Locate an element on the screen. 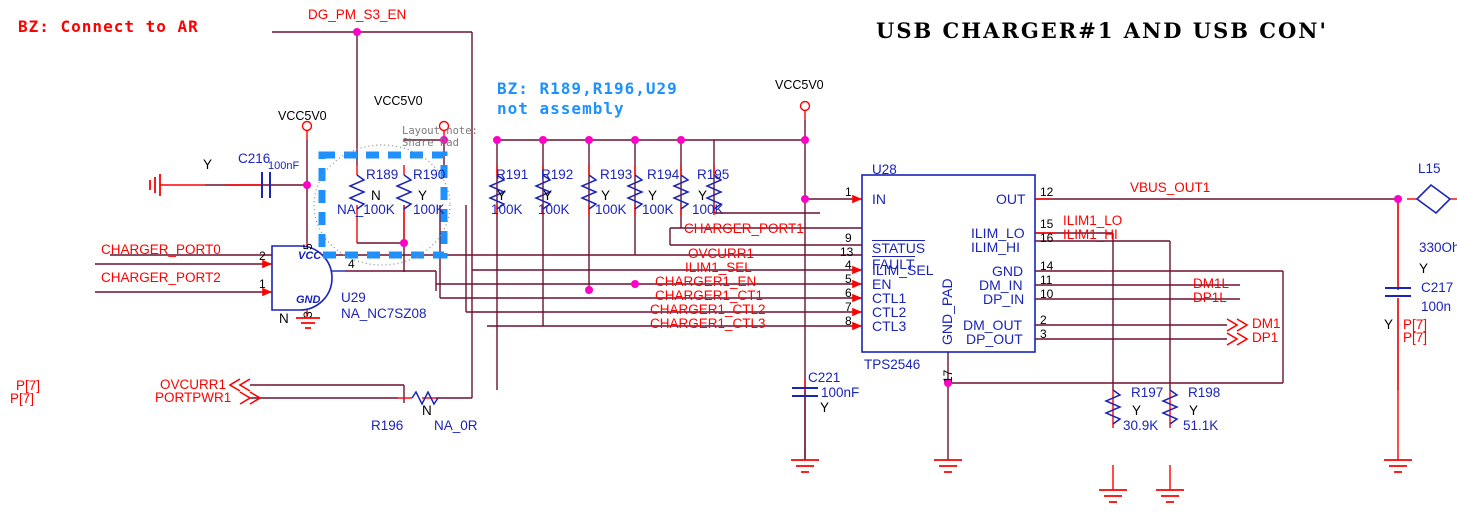  u28-pin-label-ctl3: CTL3 is located at coordinates (889, 326).